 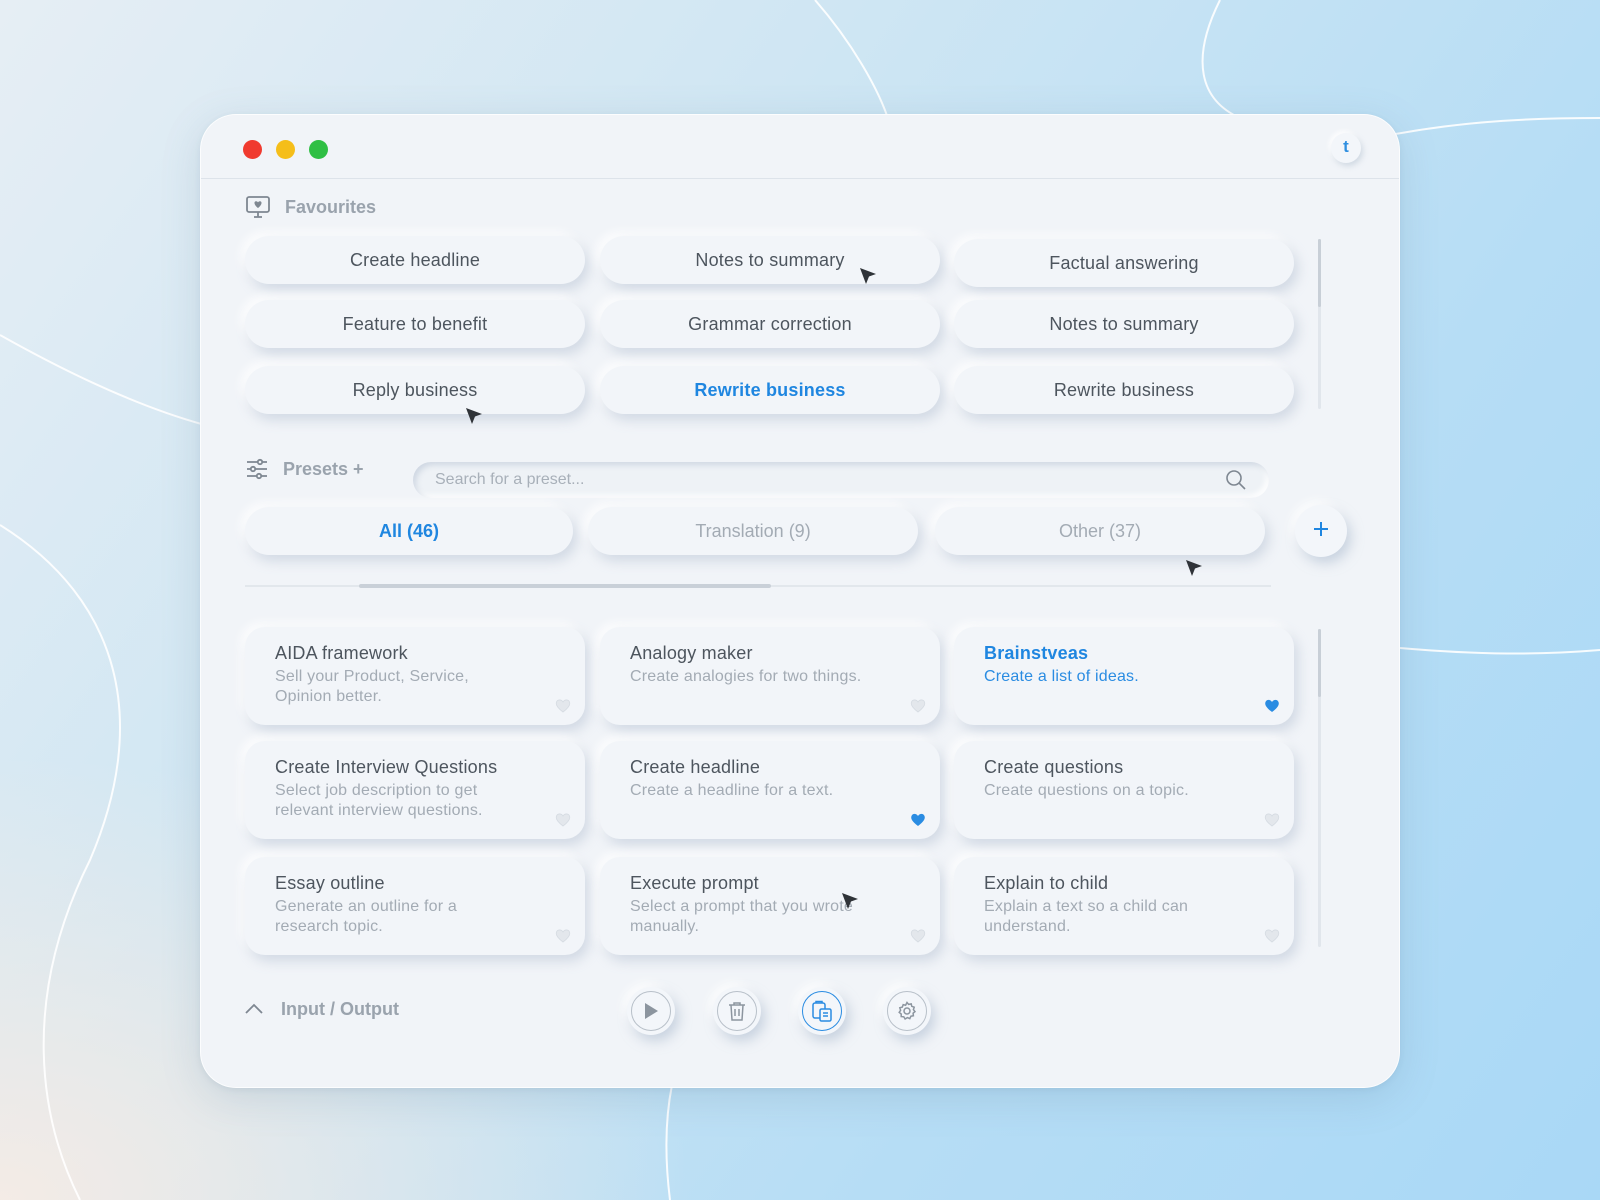 I want to click on favourite-label: Factual answering, so click(x=1124, y=262).